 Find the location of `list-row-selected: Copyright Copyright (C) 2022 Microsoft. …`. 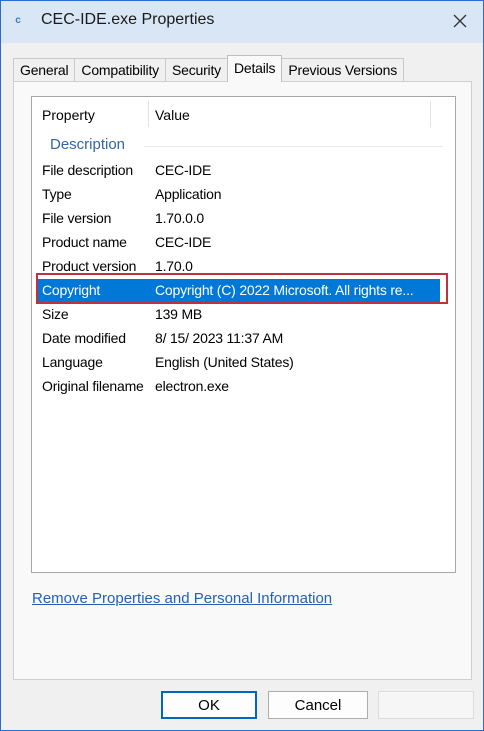

list-row-selected: Copyright Copyright (C) 2022 Microsoft. … is located at coordinates (242, 288).